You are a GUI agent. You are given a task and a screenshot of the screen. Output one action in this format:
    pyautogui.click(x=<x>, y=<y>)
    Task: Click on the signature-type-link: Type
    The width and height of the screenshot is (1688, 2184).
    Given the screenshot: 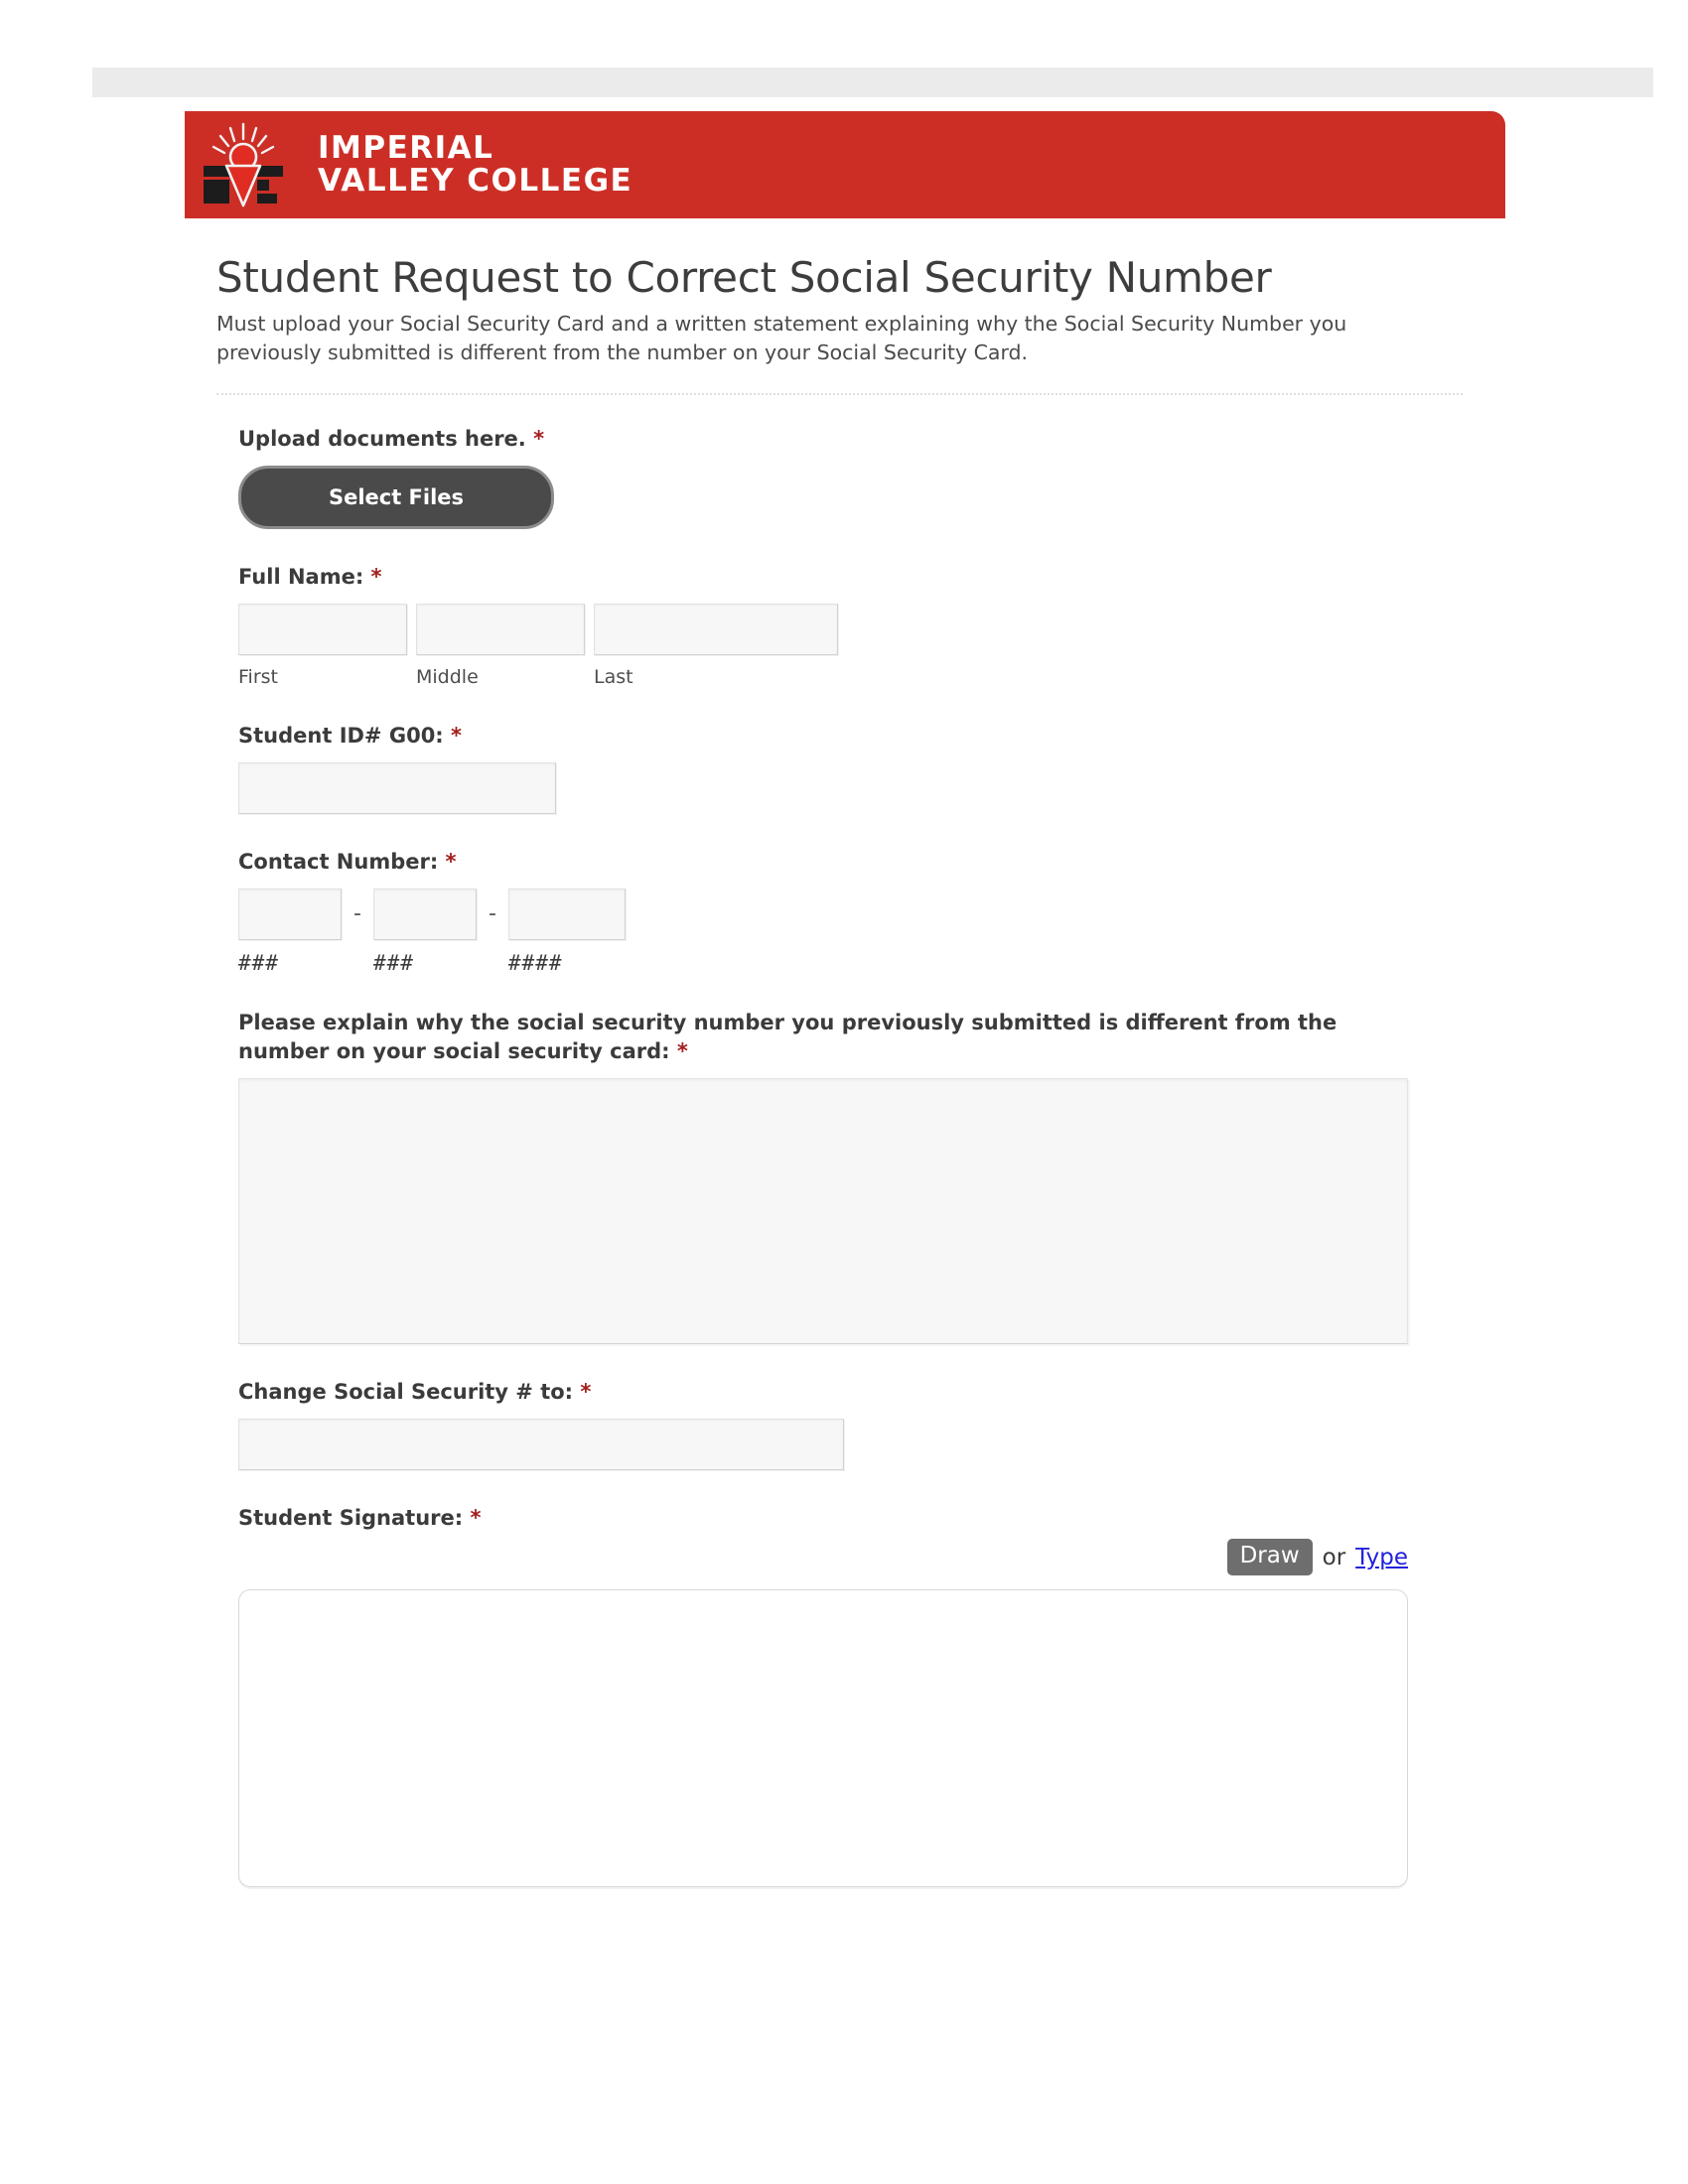 What is the action you would take?
    pyautogui.click(x=1381, y=1557)
    